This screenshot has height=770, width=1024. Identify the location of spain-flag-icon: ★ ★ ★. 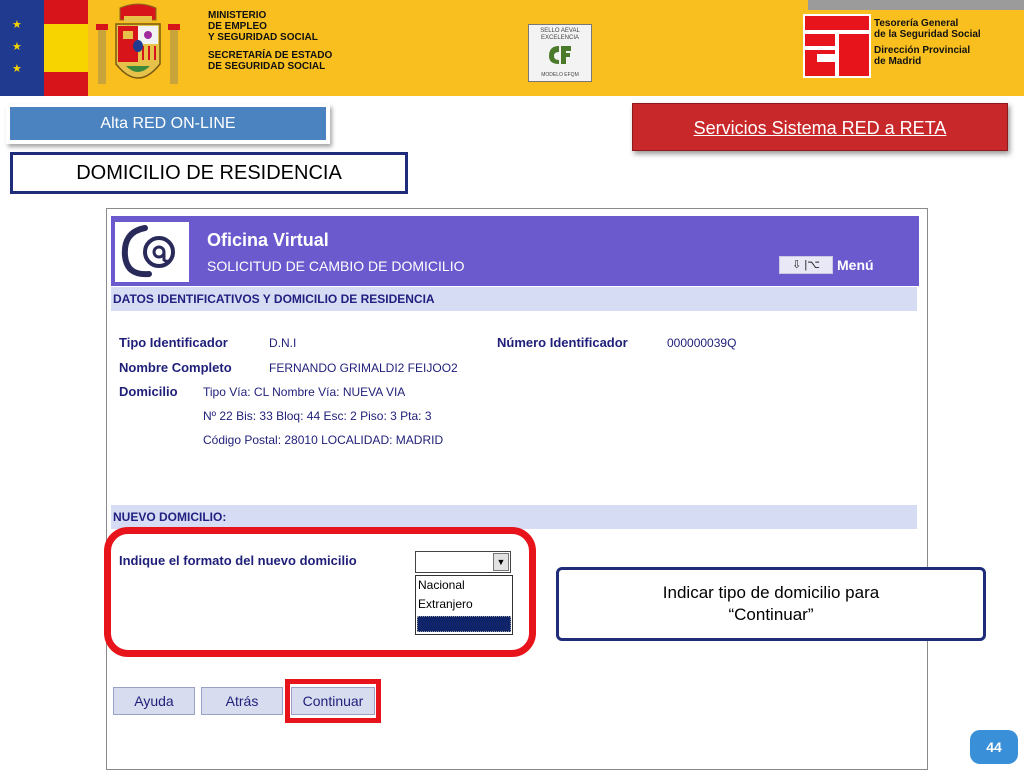
(44, 48).